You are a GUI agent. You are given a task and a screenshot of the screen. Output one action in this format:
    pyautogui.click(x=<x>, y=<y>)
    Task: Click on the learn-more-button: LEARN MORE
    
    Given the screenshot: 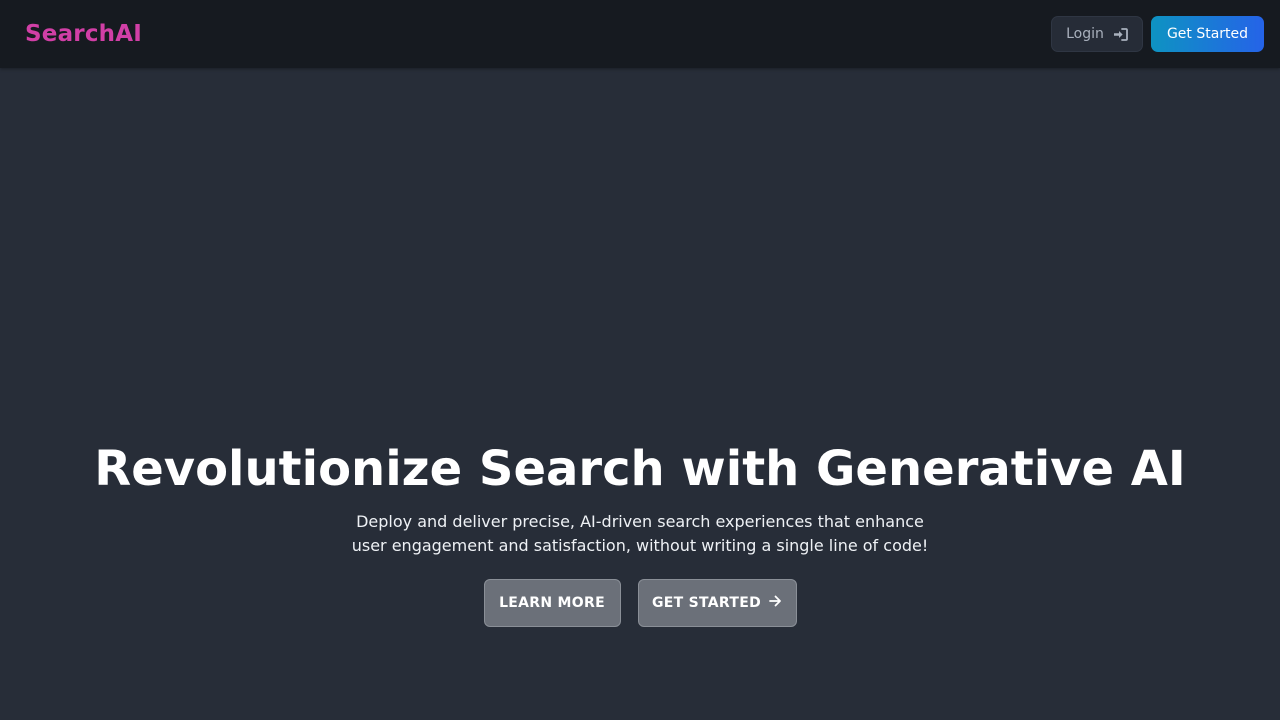 What is the action you would take?
    pyautogui.click(x=552, y=603)
    